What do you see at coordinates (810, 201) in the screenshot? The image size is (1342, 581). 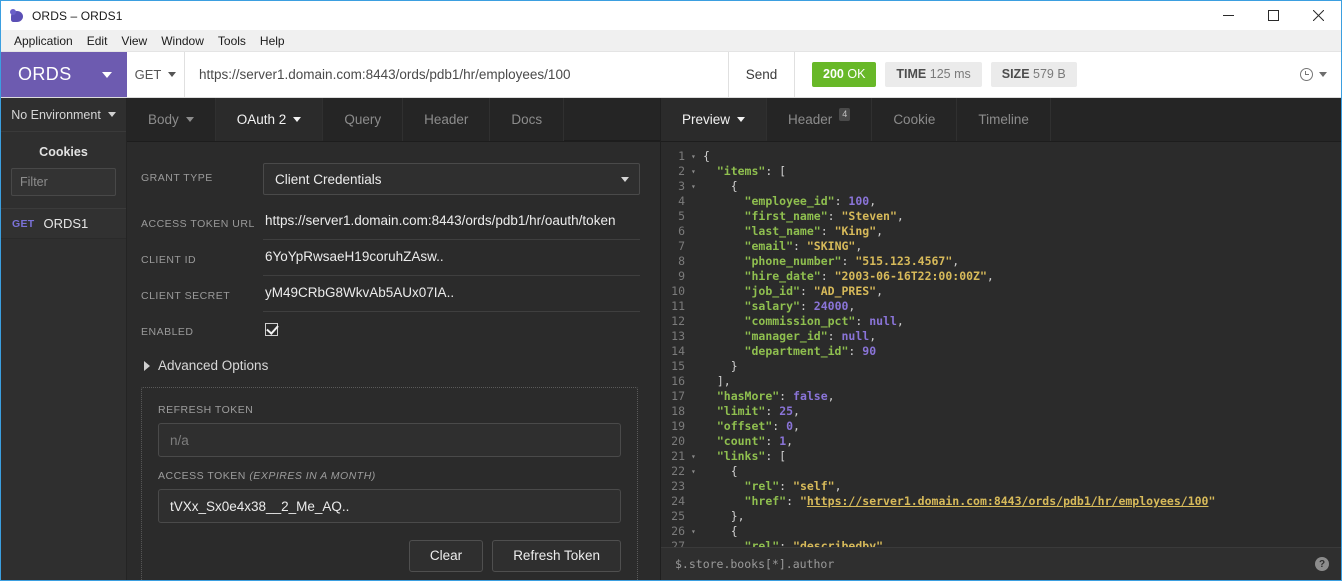 I see `json-line-text: "employee_id": 100,` at bounding box center [810, 201].